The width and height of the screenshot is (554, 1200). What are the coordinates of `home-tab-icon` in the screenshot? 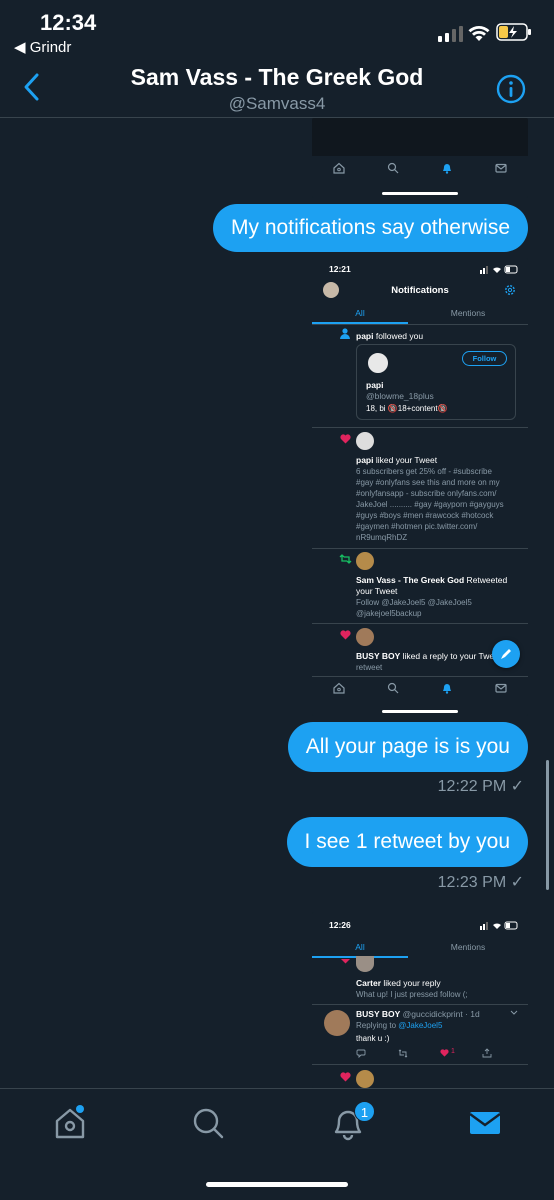 It's located at (70, 1123).